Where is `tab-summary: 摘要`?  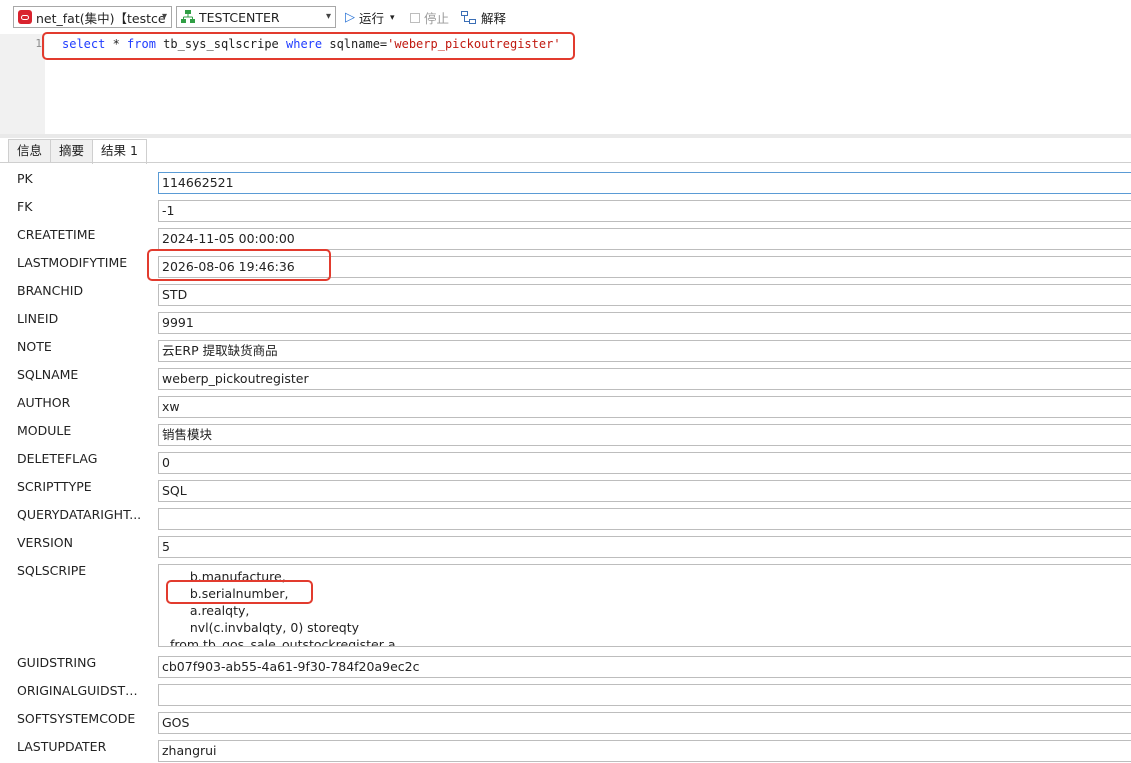
tab-summary: 摘要 is located at coordinates (72, 150).